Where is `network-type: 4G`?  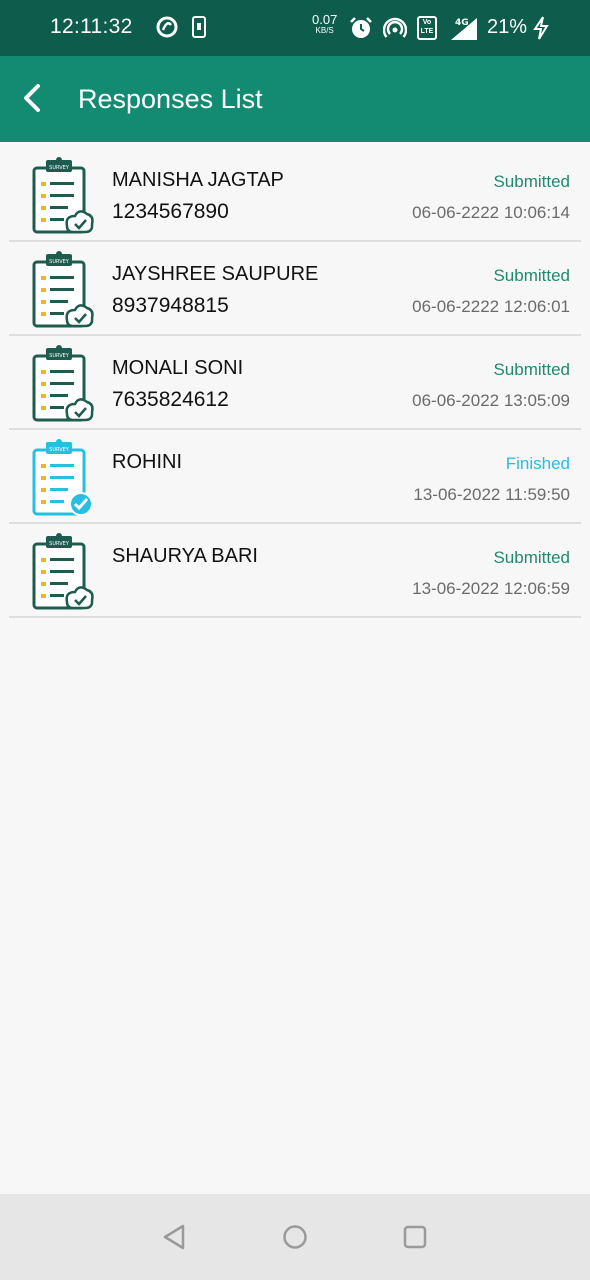 network-type: 4G is located at coordinates (462, 23).